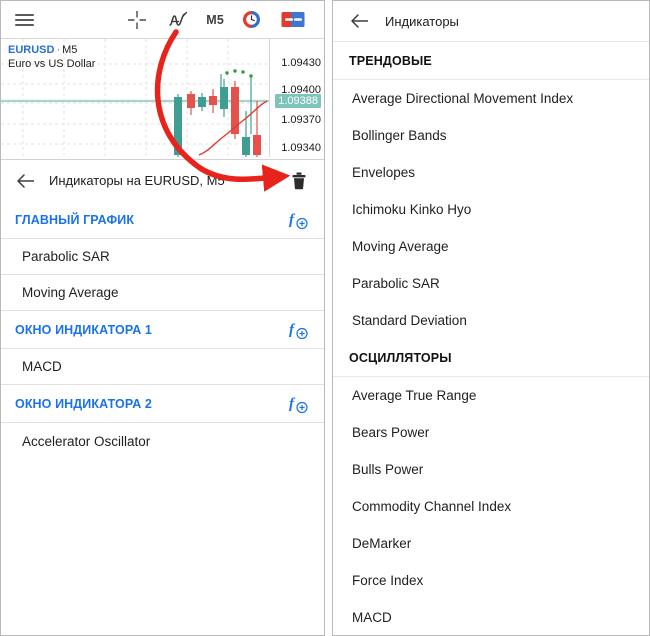 Image resolution: width=650 pixels, height=636 pixels. I want to click on chart-toolbar: M5, so click(162, 19).